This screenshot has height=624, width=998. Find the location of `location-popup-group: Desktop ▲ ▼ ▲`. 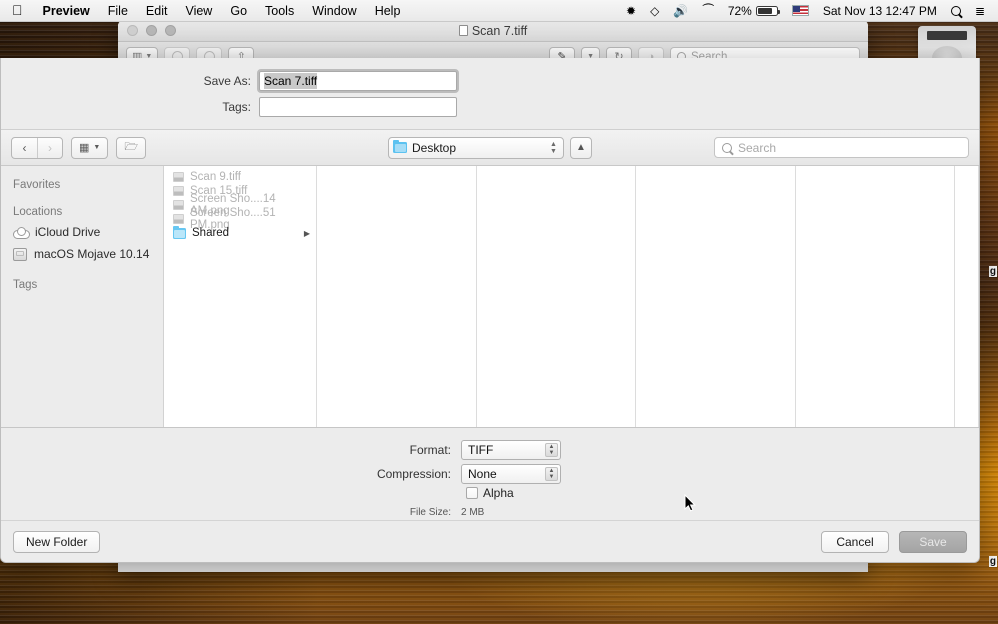

location-popup-group: Desktop ▲ ▼ ▲ is located at coordinates (490, 147).